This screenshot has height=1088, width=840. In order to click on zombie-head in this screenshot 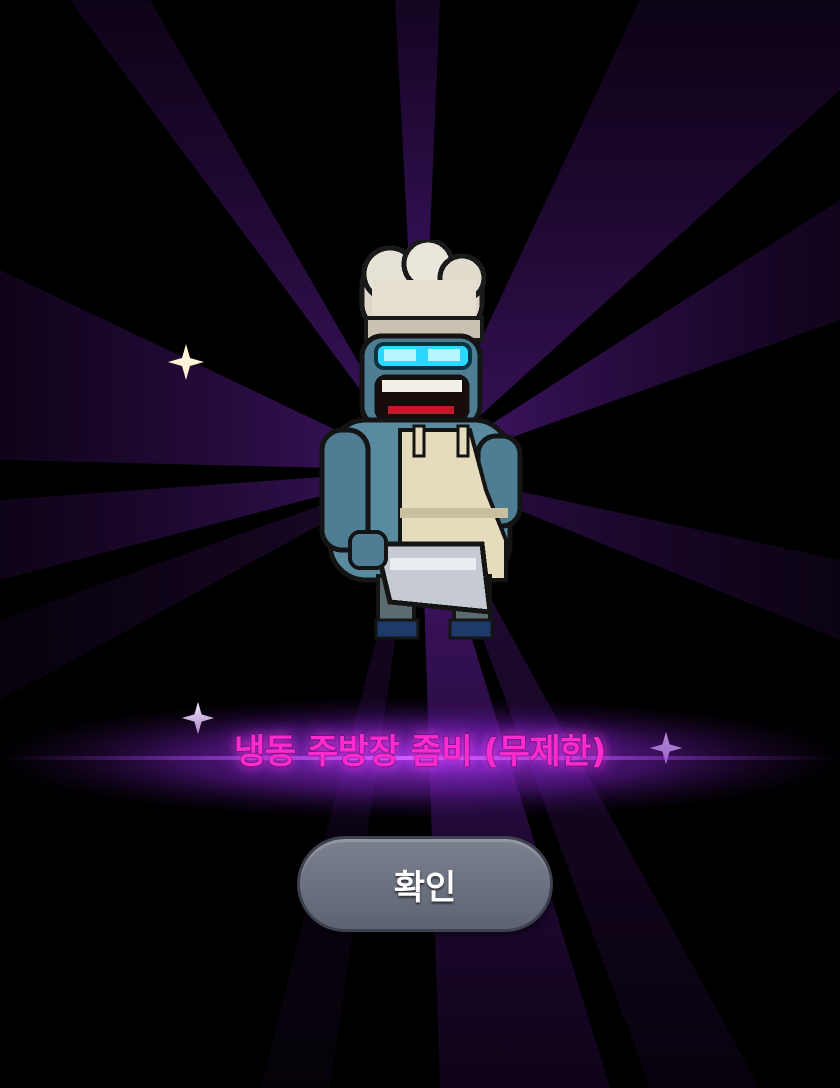, I will do `click(421, 381)`.